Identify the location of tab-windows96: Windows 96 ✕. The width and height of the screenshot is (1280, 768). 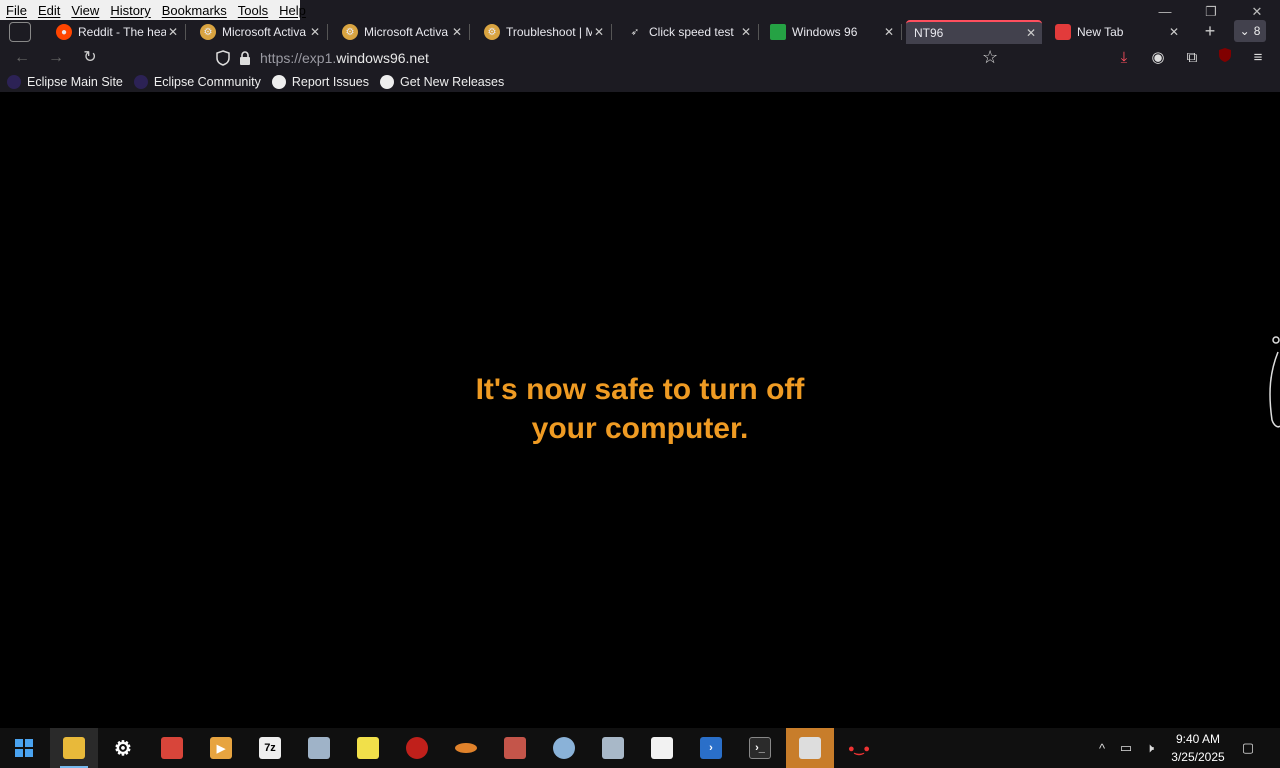
(833, 32).